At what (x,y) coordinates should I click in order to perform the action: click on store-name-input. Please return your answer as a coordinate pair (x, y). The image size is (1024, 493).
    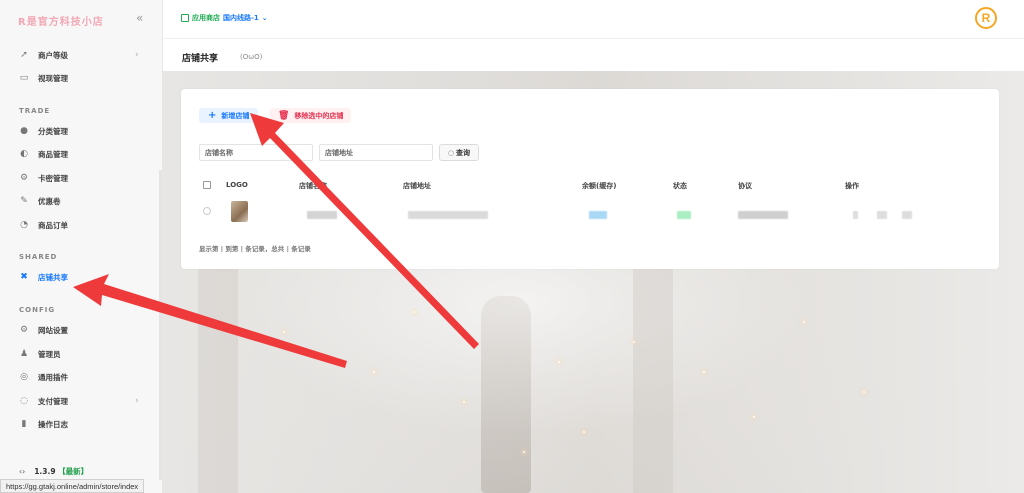
    Looking at the image, I should click on (256, 152).